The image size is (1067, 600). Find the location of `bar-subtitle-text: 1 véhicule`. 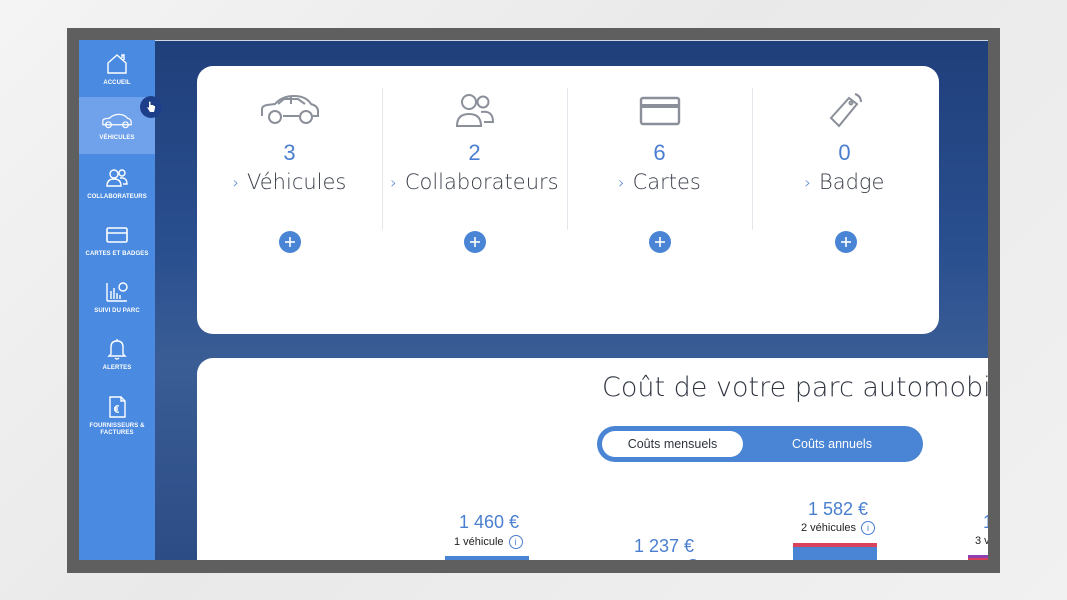

bar-subtitle-text: 1 véhicule is located at coordinates (479, 542).